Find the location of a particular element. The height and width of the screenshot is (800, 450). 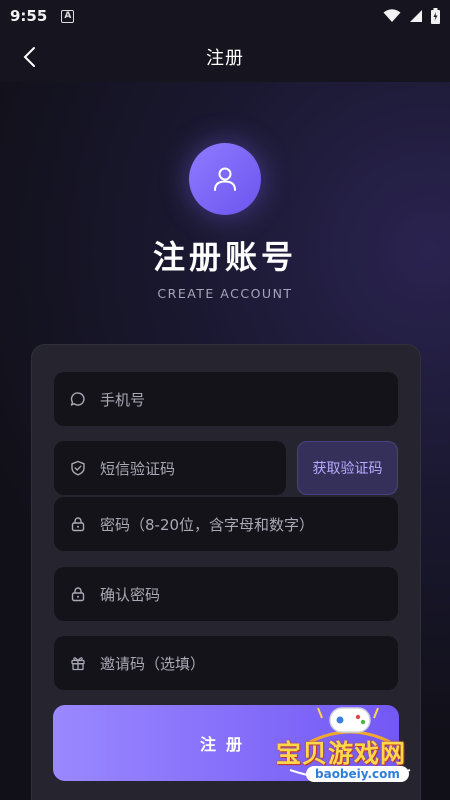

app-header: 注册 is located at coordinates (225, 57).